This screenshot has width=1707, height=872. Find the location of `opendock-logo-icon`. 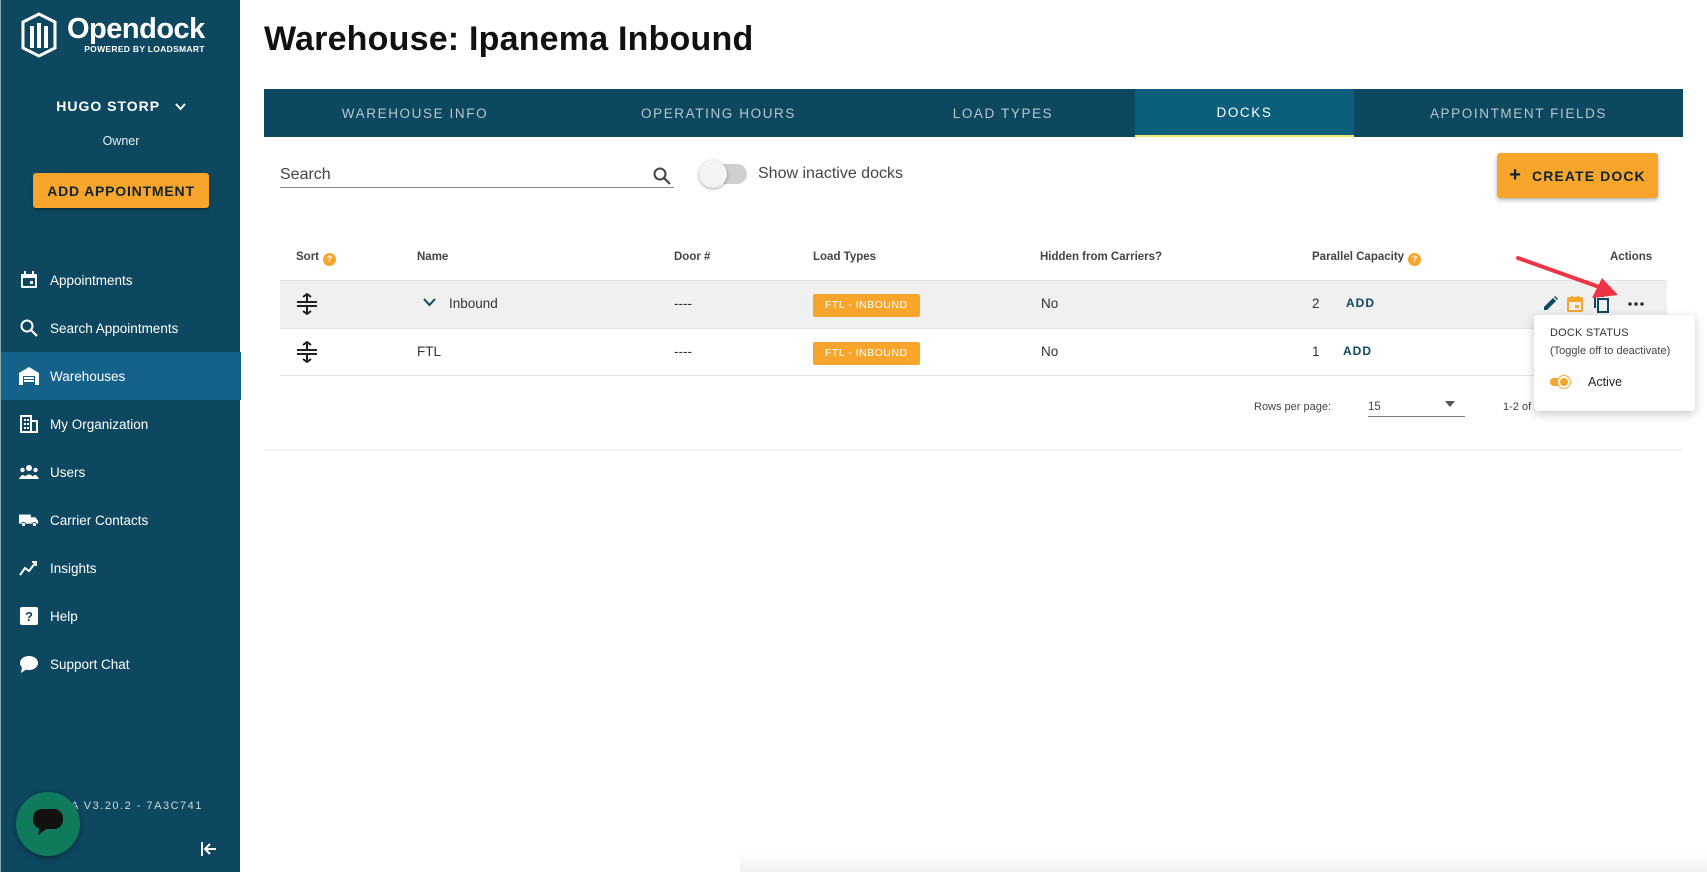

opendock-logo-icon is located at coordinates (39, 35).